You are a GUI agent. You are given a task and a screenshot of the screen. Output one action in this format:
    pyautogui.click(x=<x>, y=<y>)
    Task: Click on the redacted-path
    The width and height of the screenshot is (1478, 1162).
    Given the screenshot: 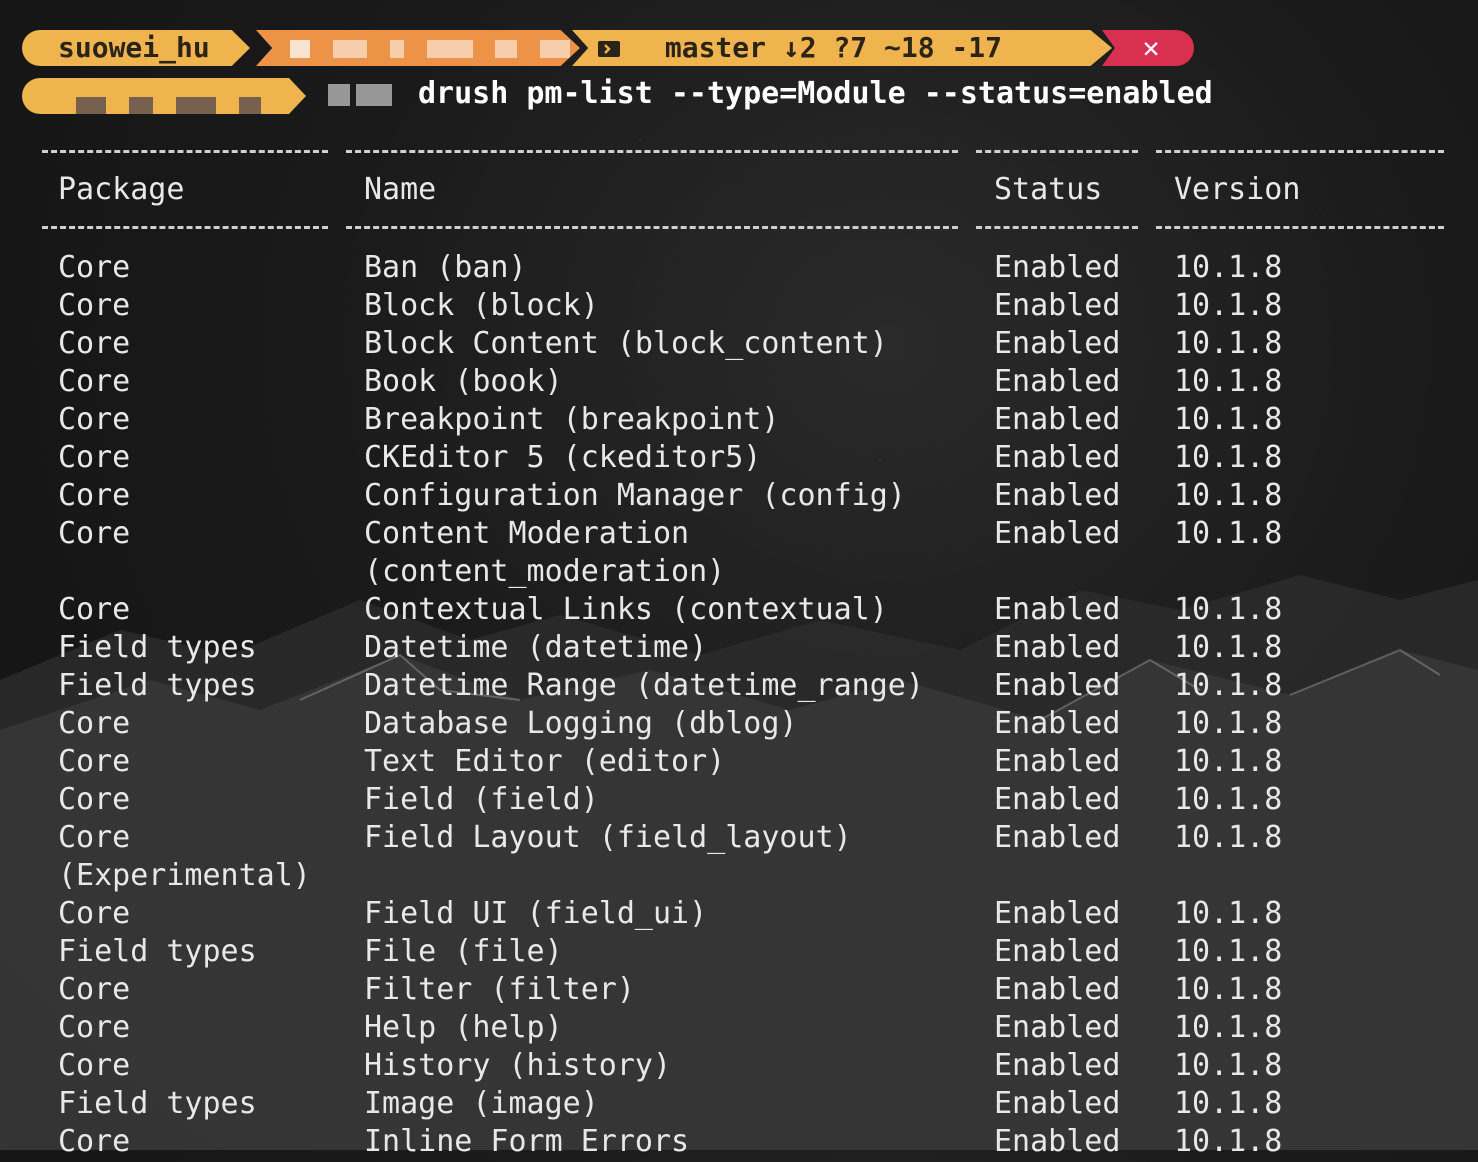 What is the action you would take?
    pyautogui.click(x=349, y=49)
    